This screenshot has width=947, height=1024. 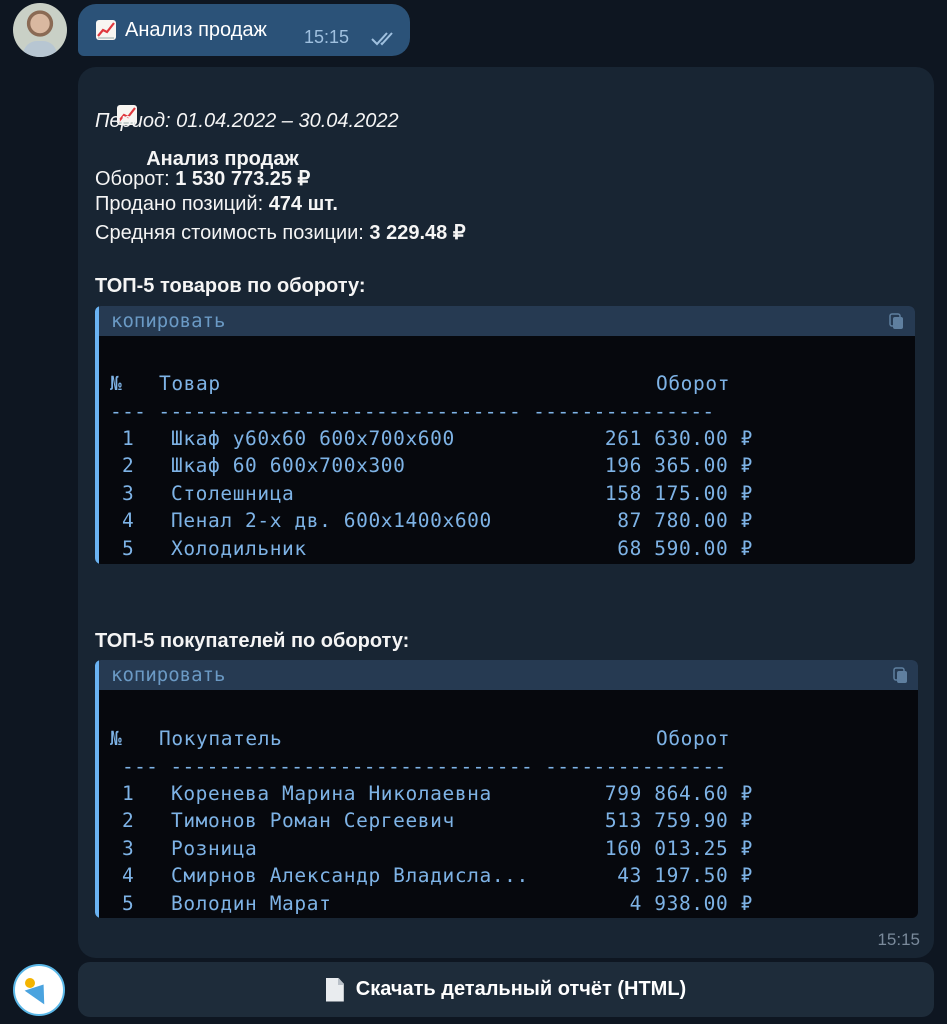 What do you see at coordinates (182, 204) in the screenshot?
I see `sold-label: Продано позиций:` at bounding box center [182, 204].